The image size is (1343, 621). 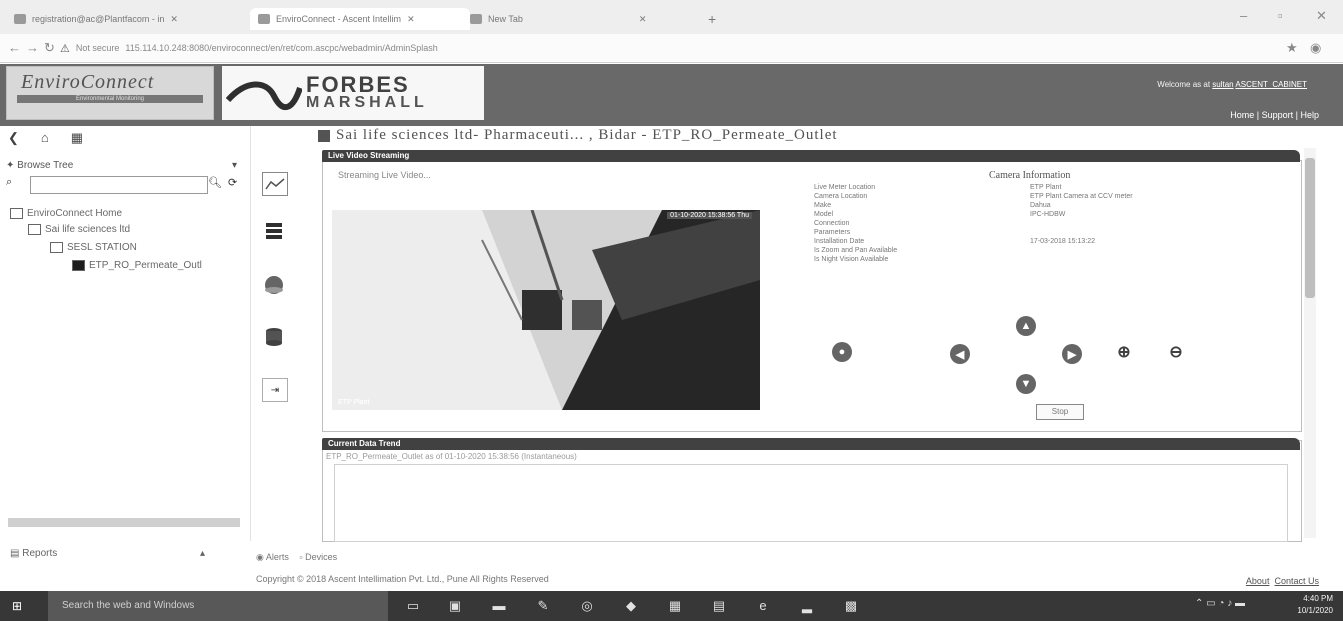 I want to click on grid-icon: ▦, so click(x=77, y=138).